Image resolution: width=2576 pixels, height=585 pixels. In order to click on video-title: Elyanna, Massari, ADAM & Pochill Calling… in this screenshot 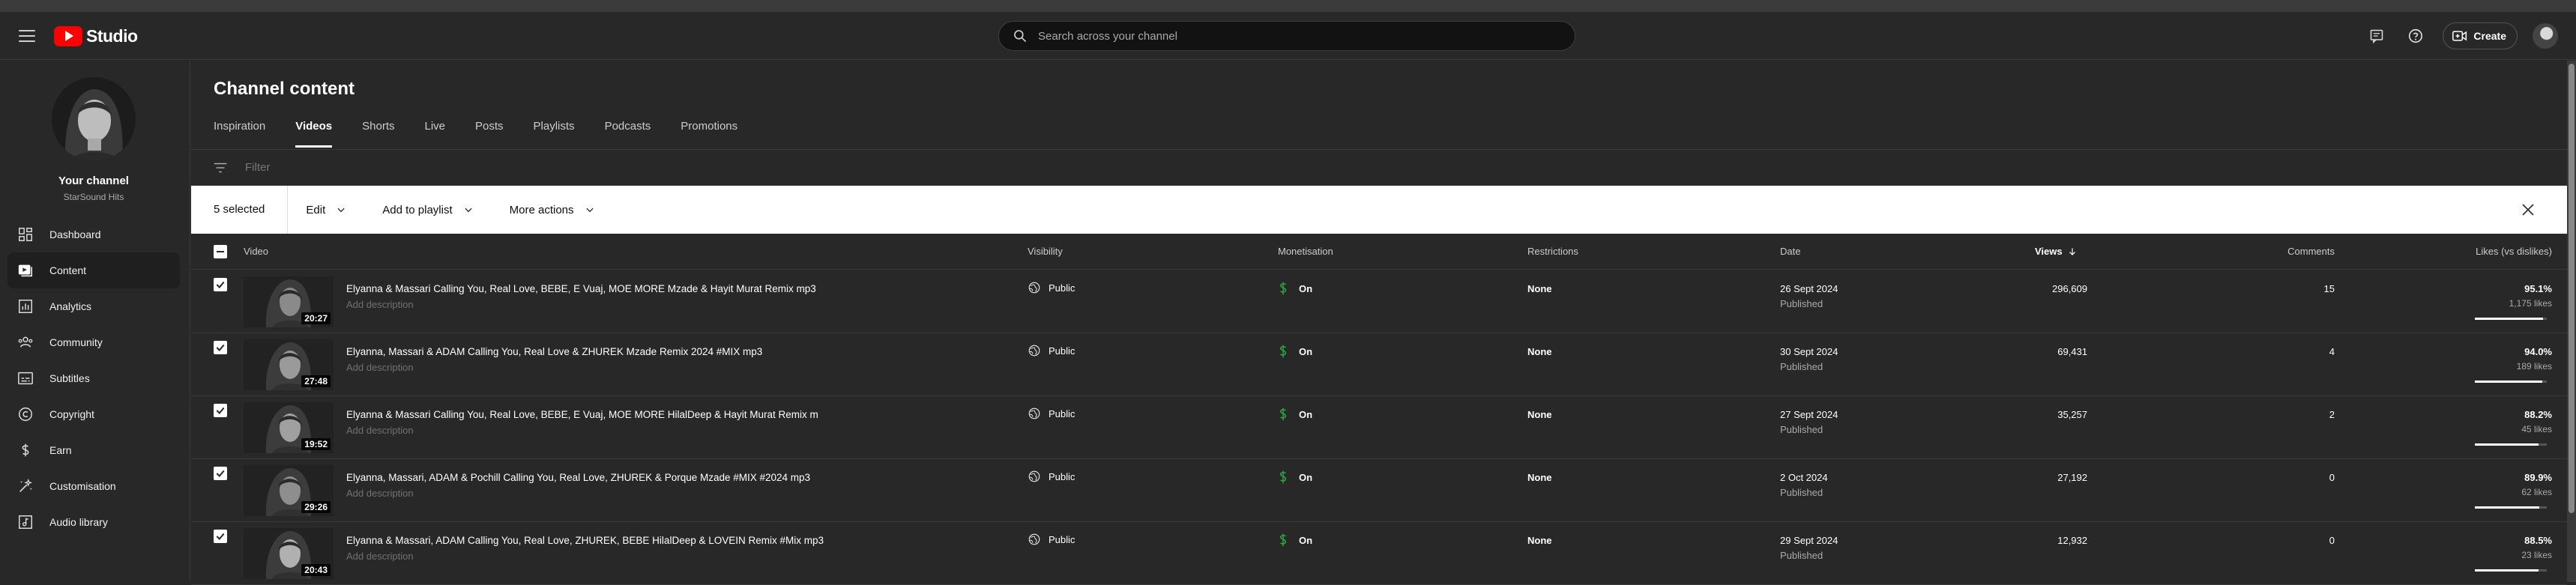, I will do `click(578, 477)`.